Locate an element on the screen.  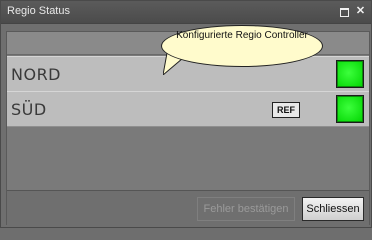
dialog-footer: Fehler bestätigen Schliessen is located at coordinates (188, 207).